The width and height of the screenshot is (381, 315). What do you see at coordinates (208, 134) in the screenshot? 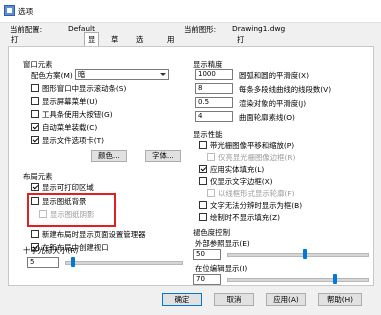
I see `display-performance-title: 显示性能` at bounding box center [208, 134].